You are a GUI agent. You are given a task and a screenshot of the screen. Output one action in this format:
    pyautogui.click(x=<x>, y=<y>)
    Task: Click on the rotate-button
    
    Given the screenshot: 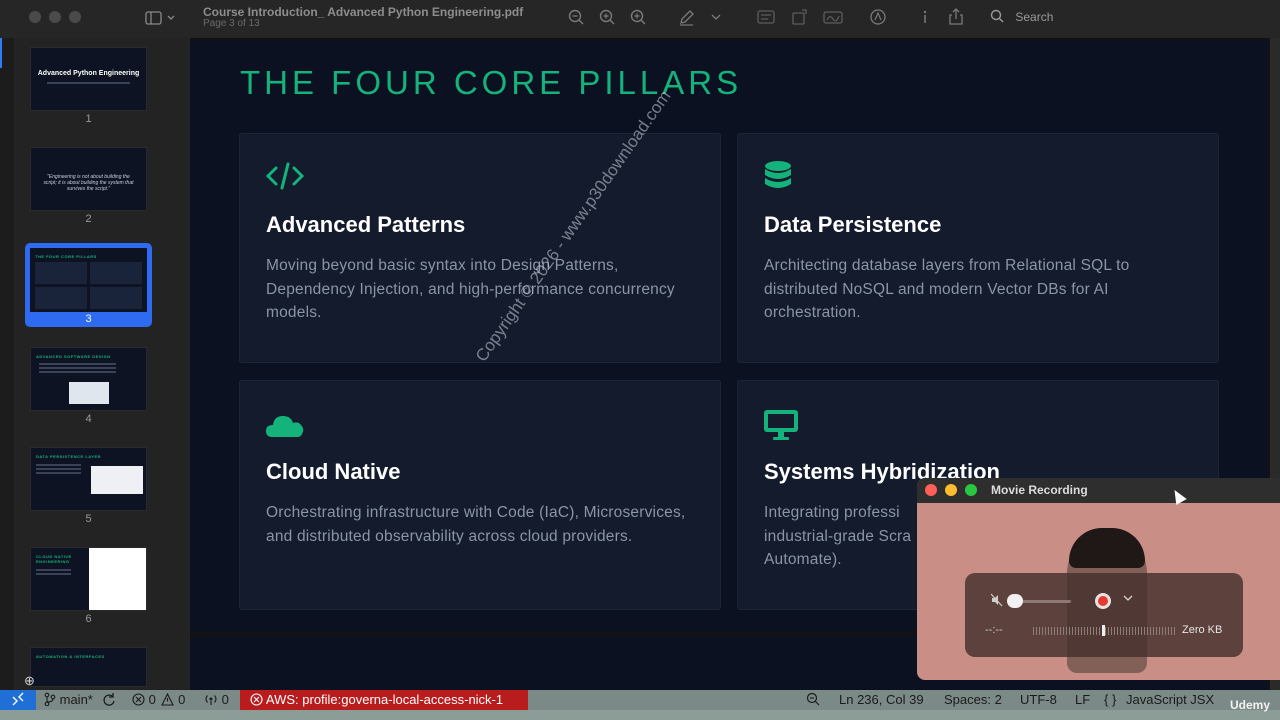 What is the action you would take?
    pyautogui.click(x=800, y=17)
    